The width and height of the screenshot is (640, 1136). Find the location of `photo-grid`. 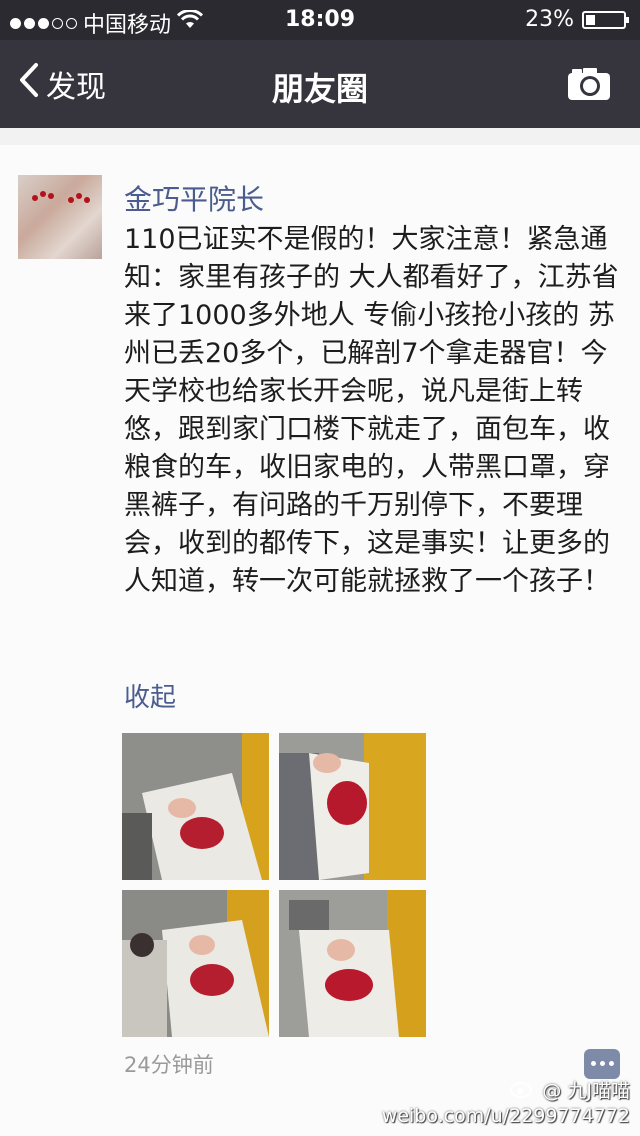

photo-grid is located at coordinates (274, 885).